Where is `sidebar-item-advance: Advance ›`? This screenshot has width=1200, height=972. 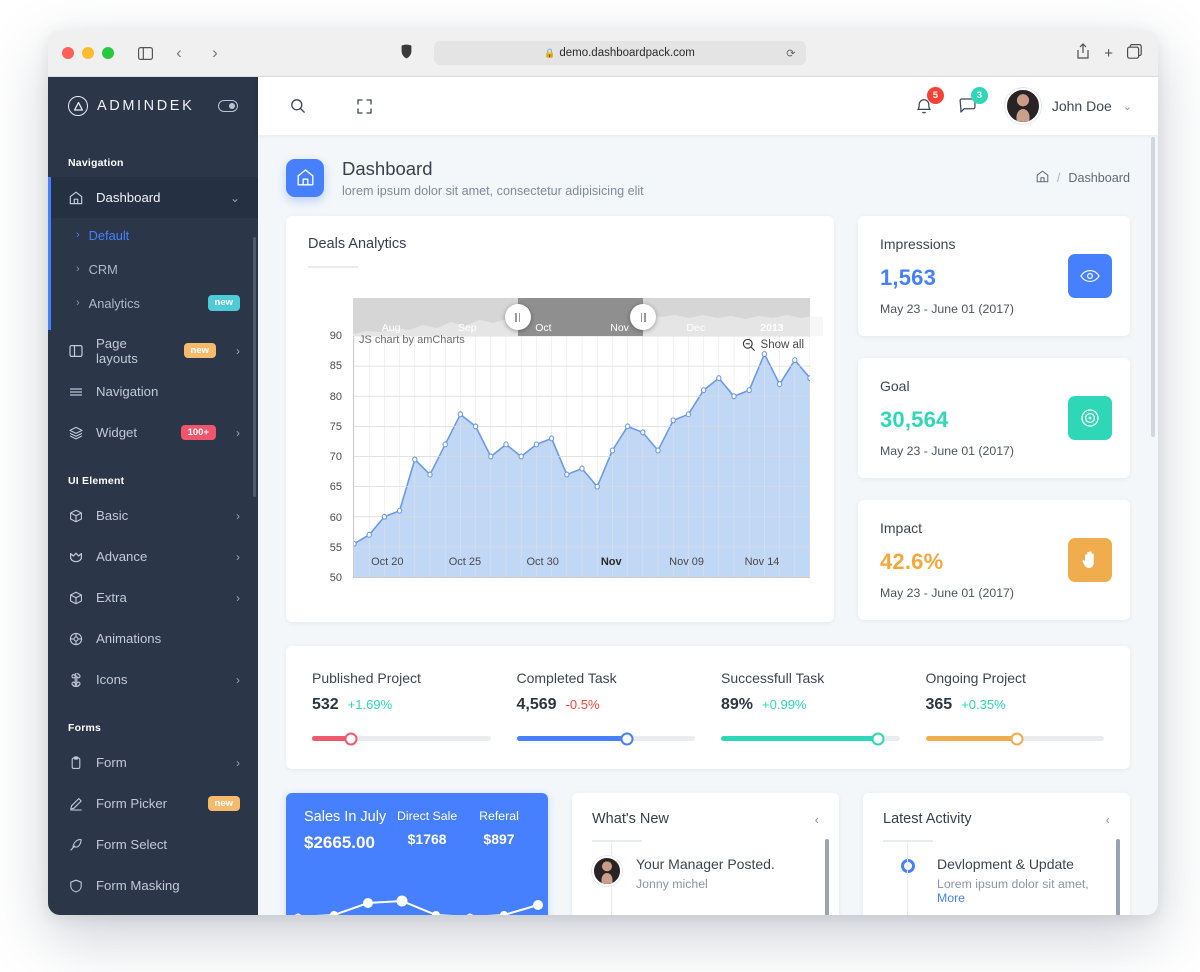 sidebar-item-advance: Advance › is located at coordinates (153, 556).